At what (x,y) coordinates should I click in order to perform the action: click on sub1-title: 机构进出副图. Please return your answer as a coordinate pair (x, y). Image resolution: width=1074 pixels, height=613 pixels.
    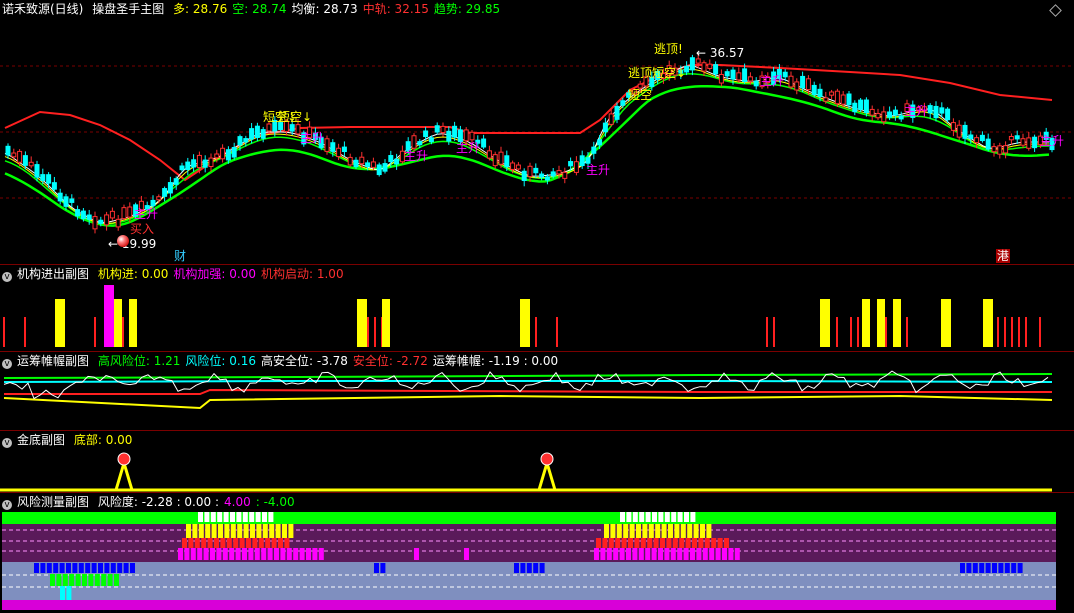
    Looking at the image, I should click on (53, 274).